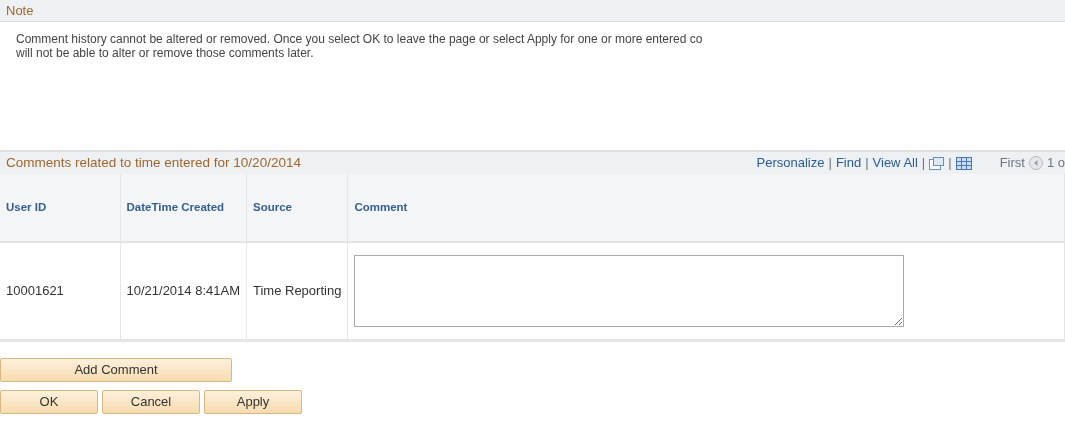 This screenshot has height=443, width=1065. Describe the element at coordinates (1012, 163) in the screenshot. I see `first-label: First` at that location.